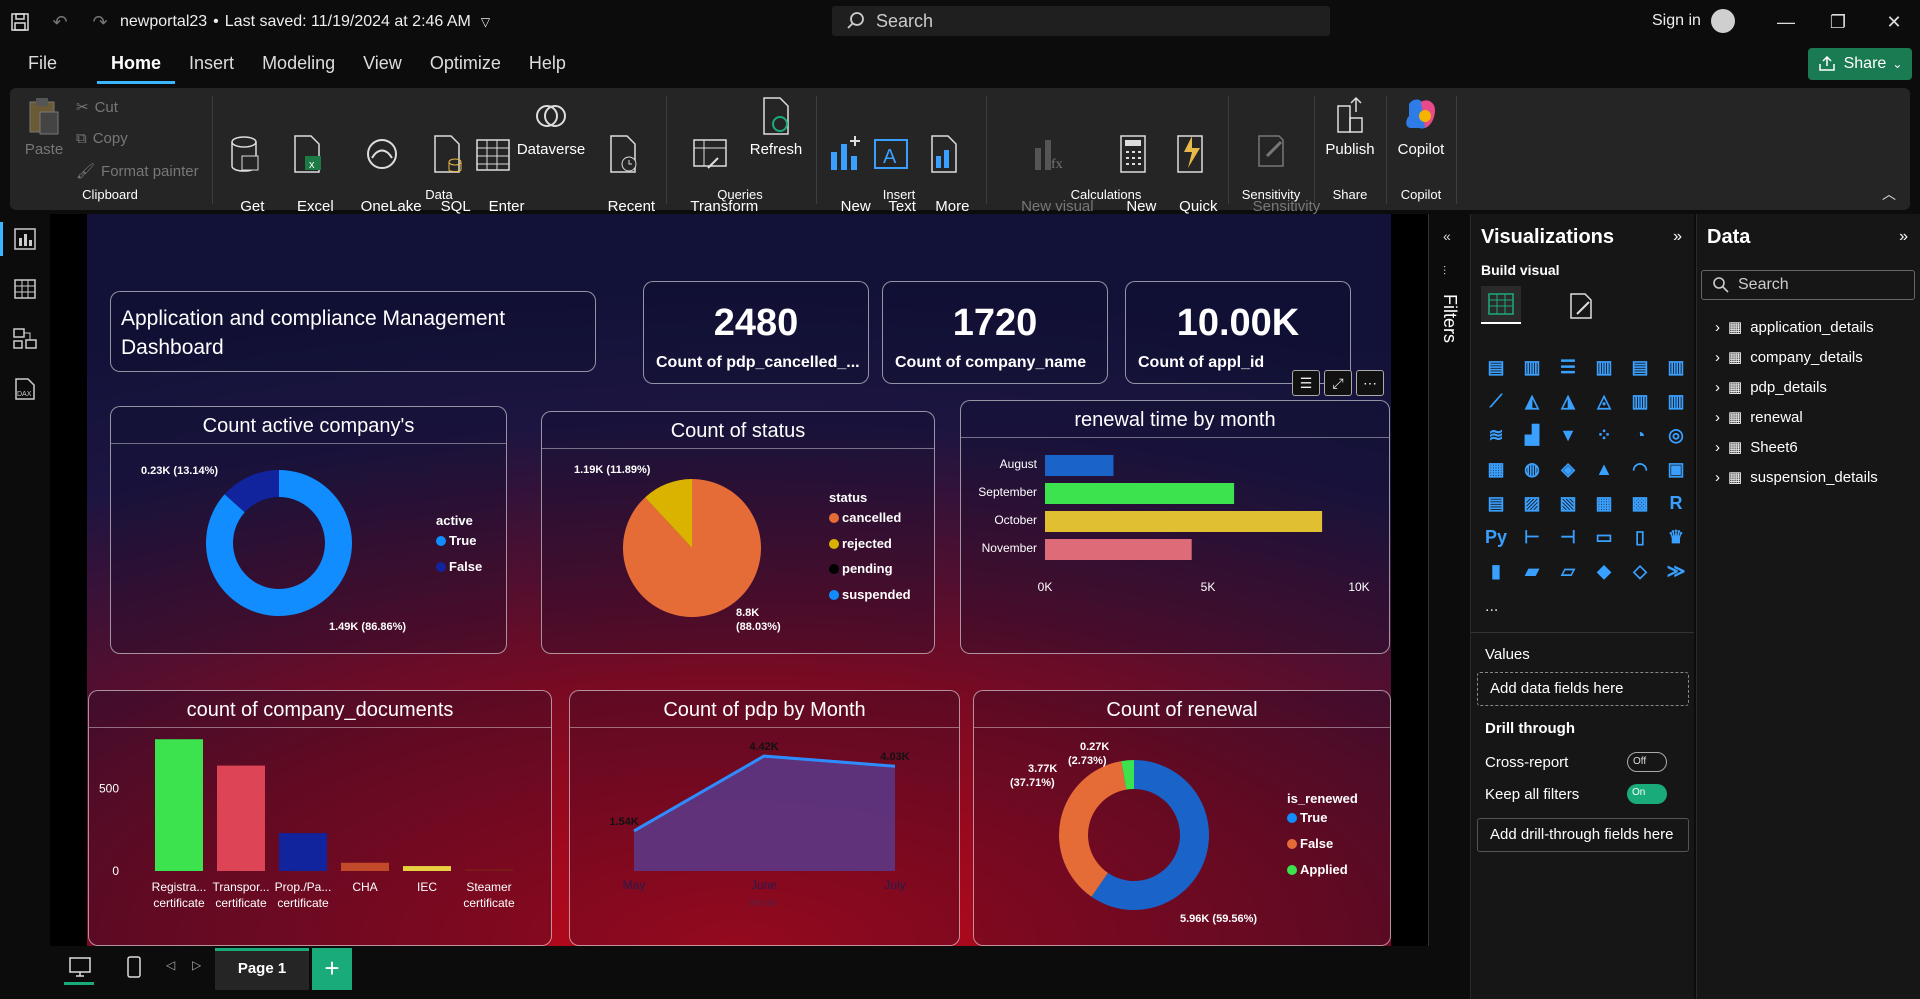 This screenshot has height=999, width=1920. What do you see at coordinates (298, 64) in the screenshot?
I see `menu-modeling: Modeling` at bounding box center [298, 64].